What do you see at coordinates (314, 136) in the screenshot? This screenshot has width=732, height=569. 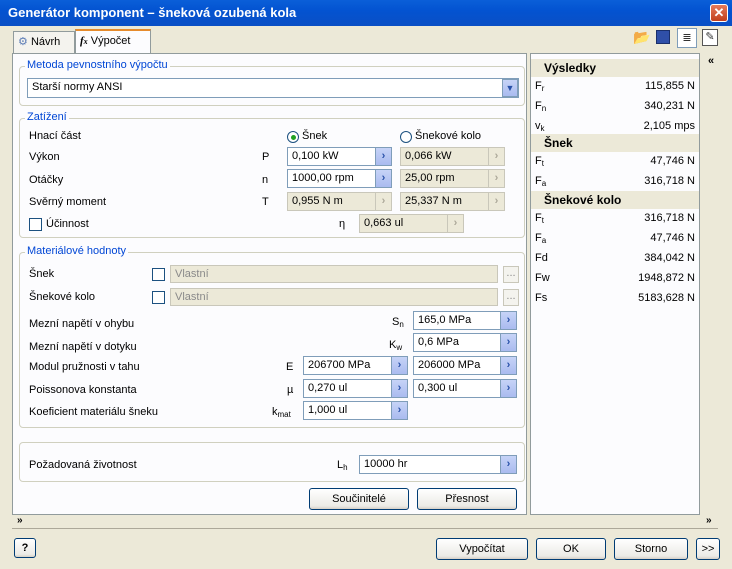 I see `radio-worm-label: Šnek` at bounding box center [314, 136].